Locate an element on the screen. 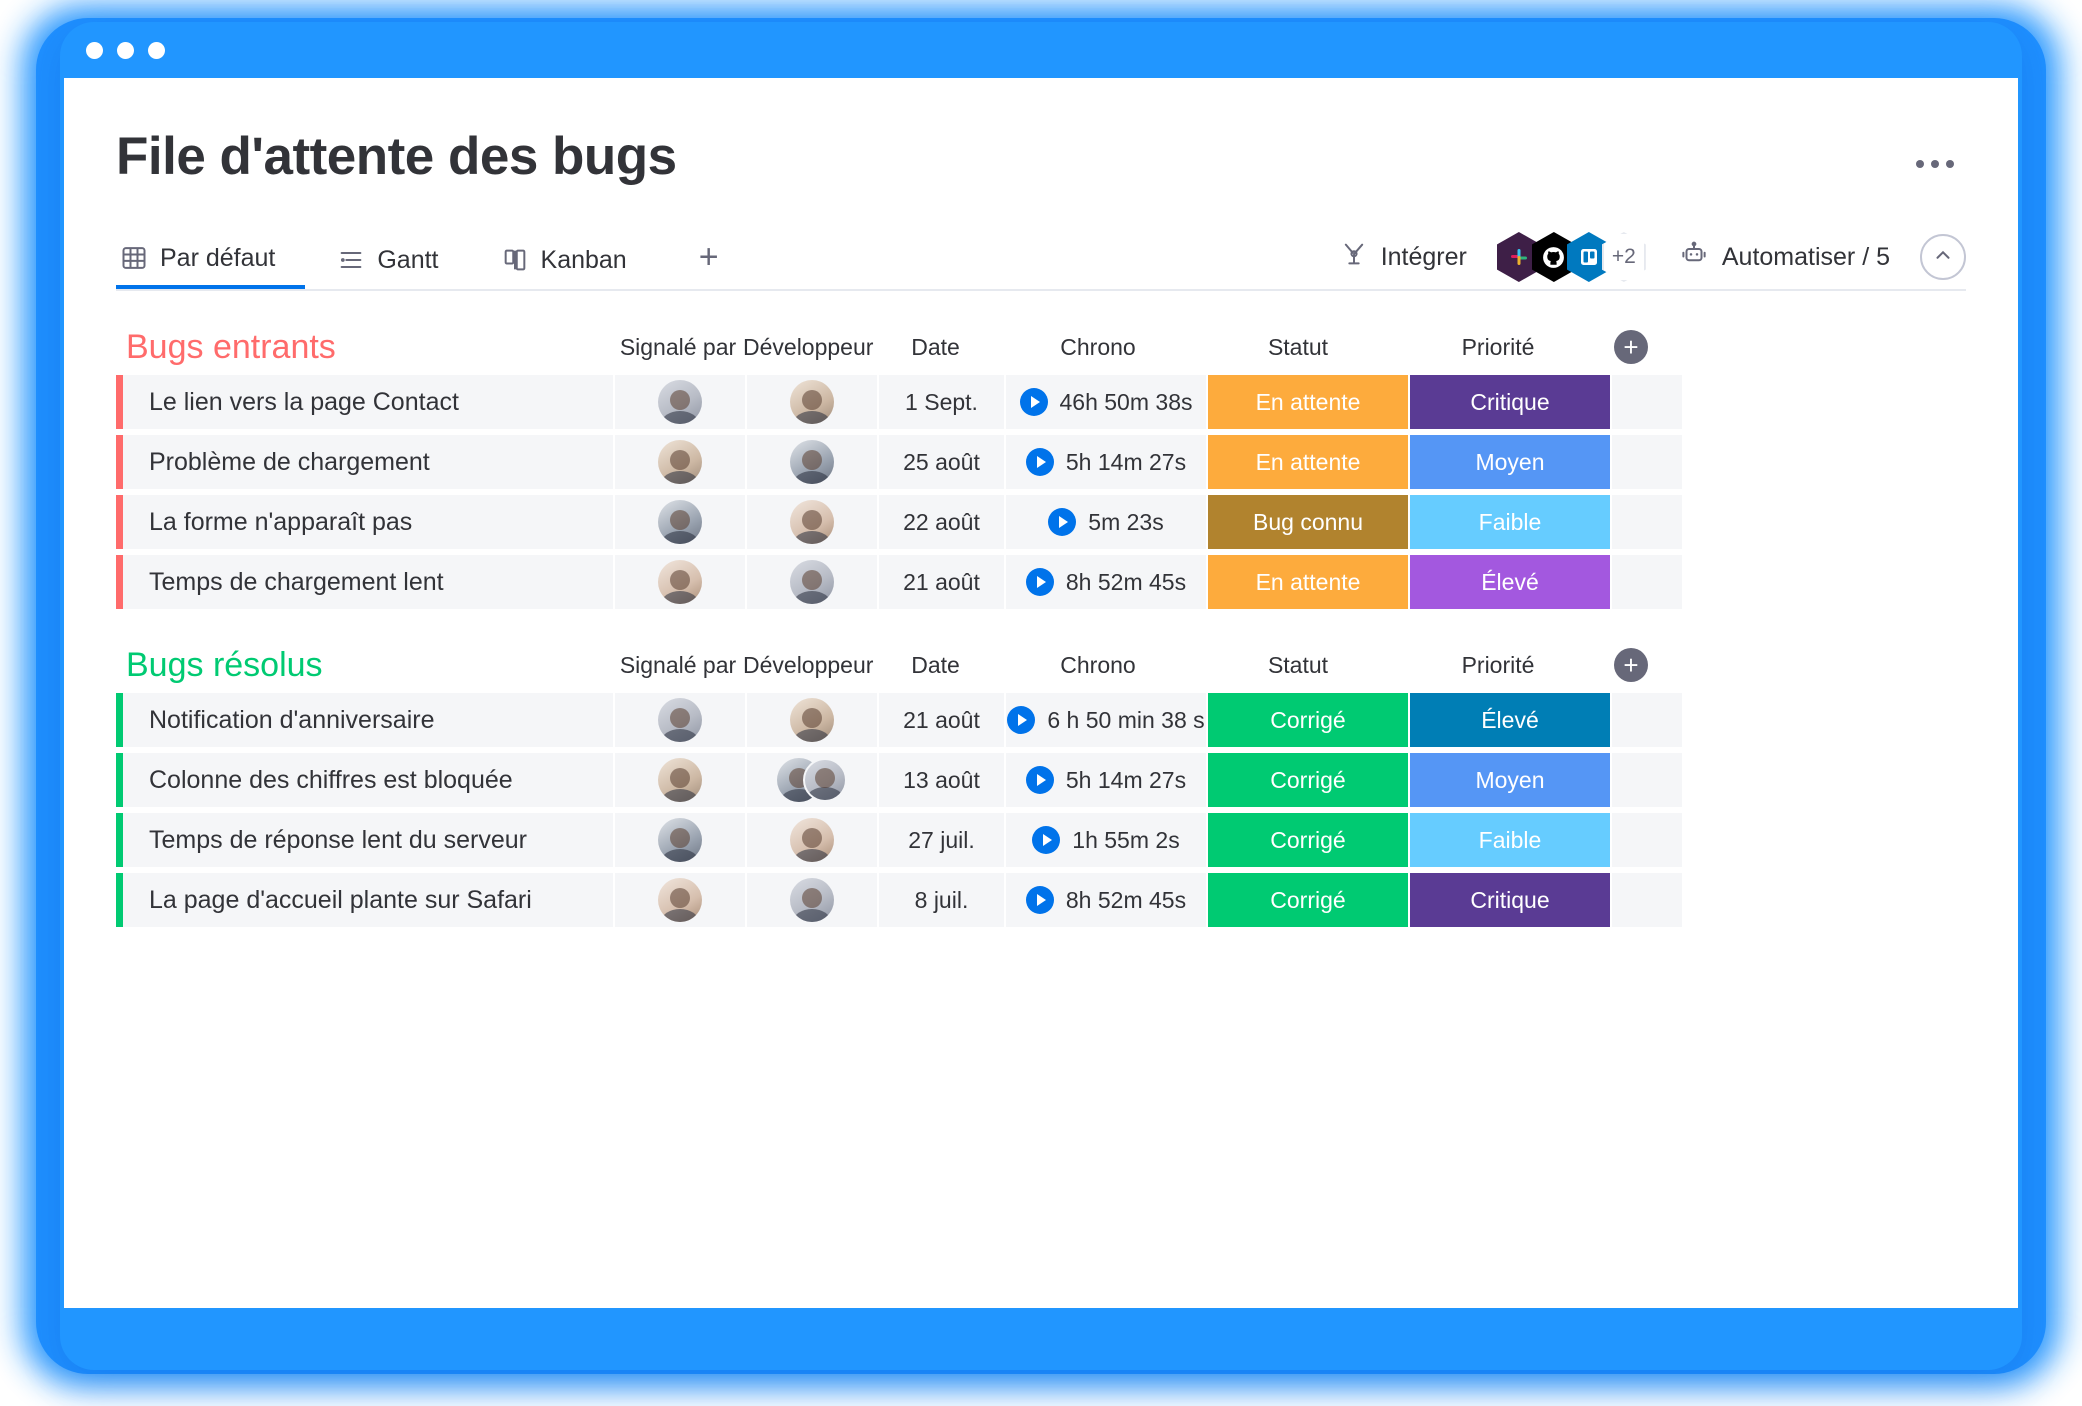  row-chrono: 46h 50m 38s is located at coordinates (1106, 402).